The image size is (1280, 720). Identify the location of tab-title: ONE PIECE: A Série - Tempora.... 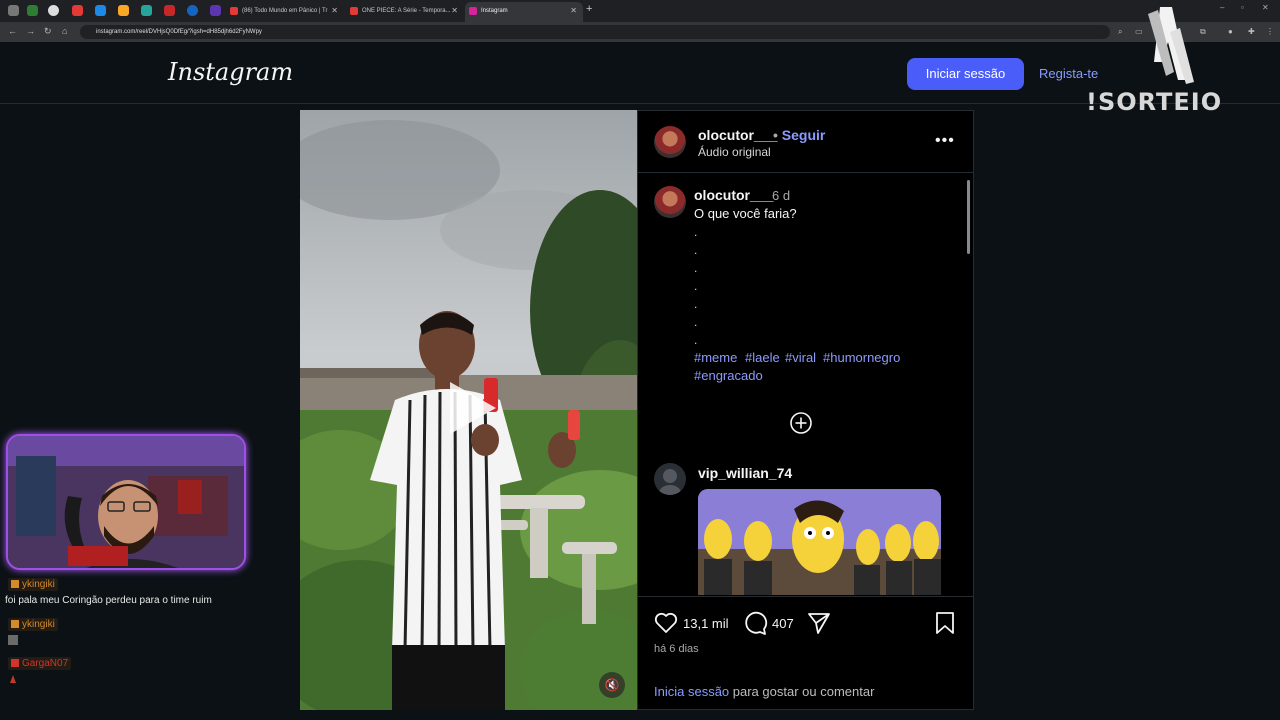
(406, 11).